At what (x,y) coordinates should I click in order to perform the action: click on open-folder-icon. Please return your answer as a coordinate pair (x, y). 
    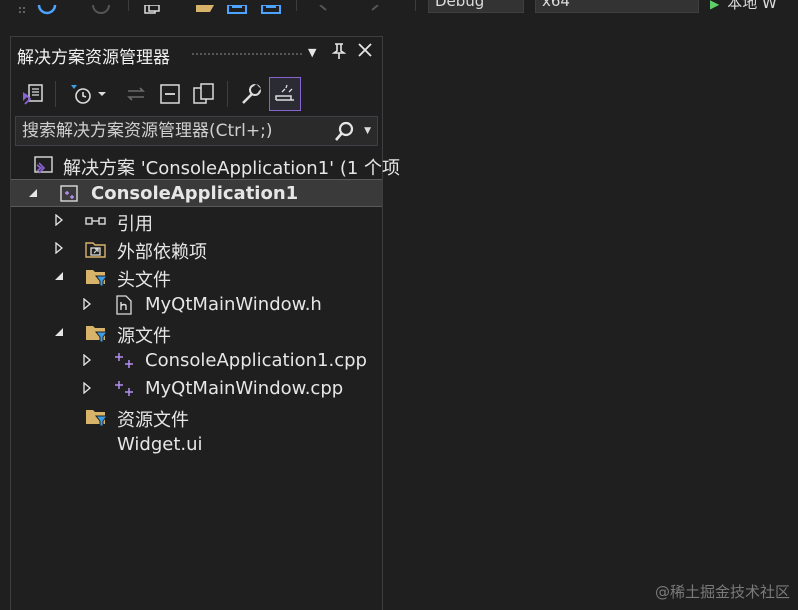
    Looking at the image, I should click on (205, 6).